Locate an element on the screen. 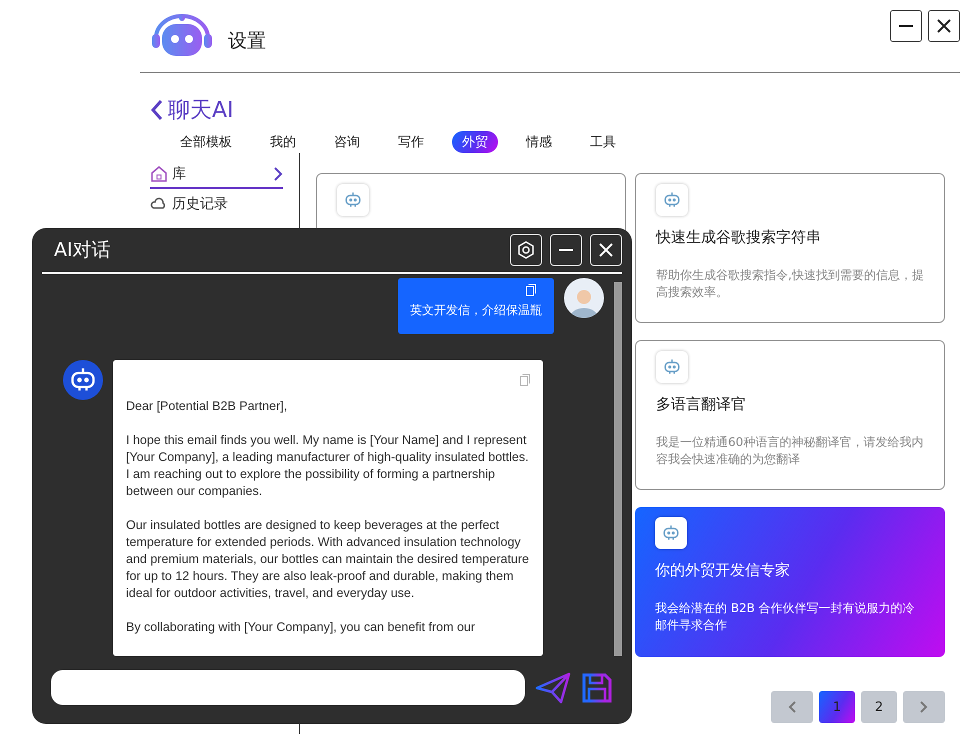 The image size is (969, 741). category-tab: 外贸 is located at coordinates (475, 142).